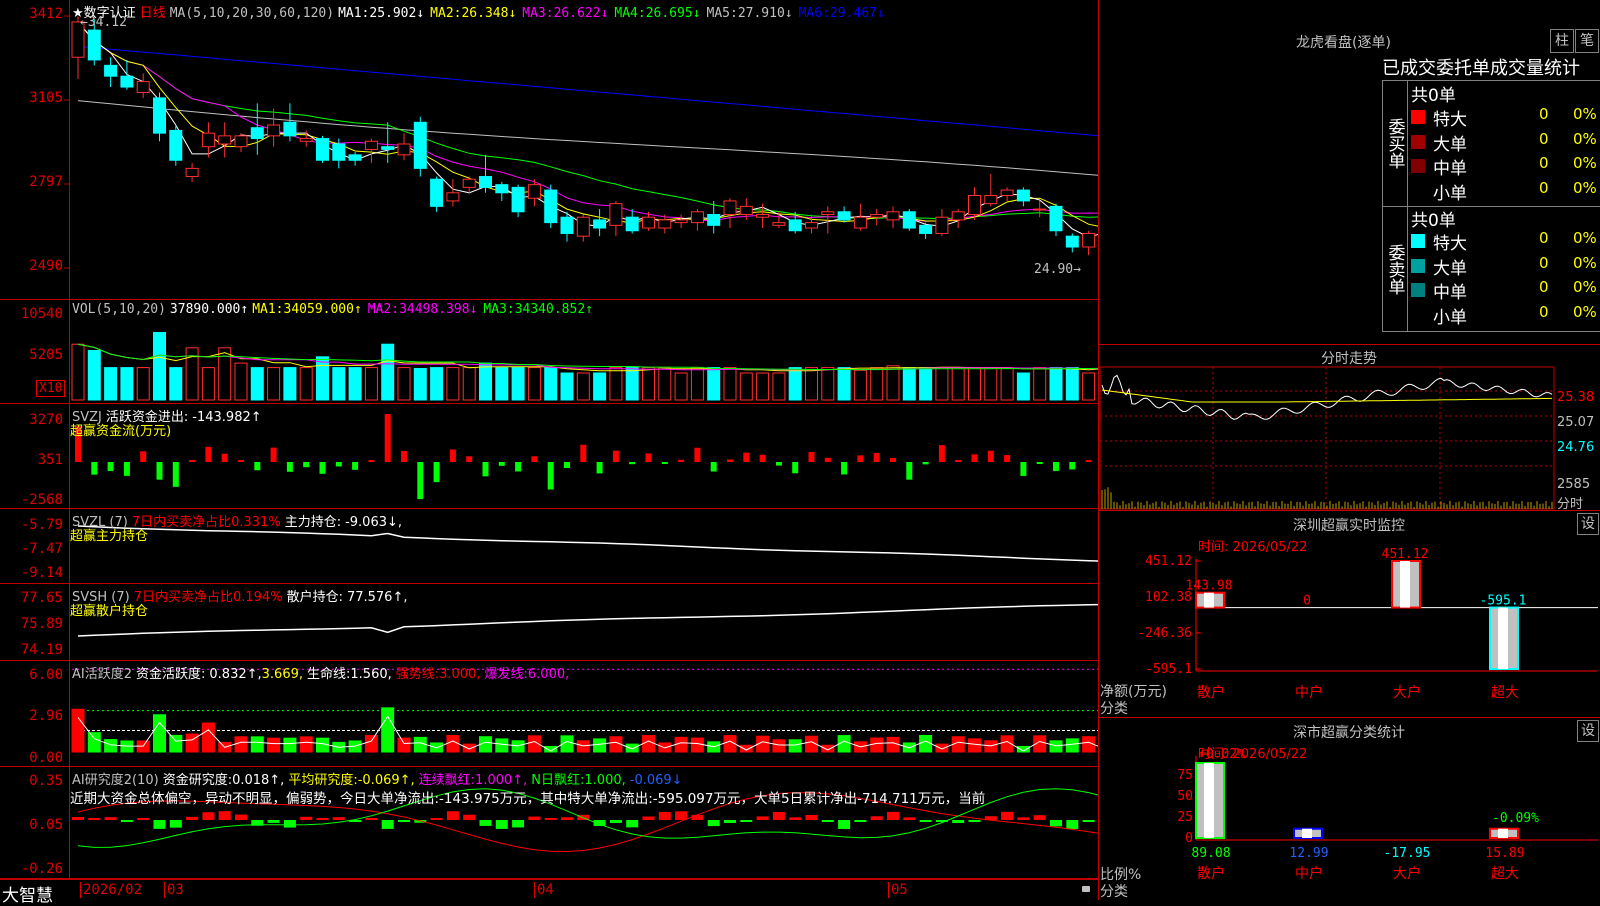 The image size is (1600, 906). I want to click on order-size-name: 特大, so click(1450, 244).